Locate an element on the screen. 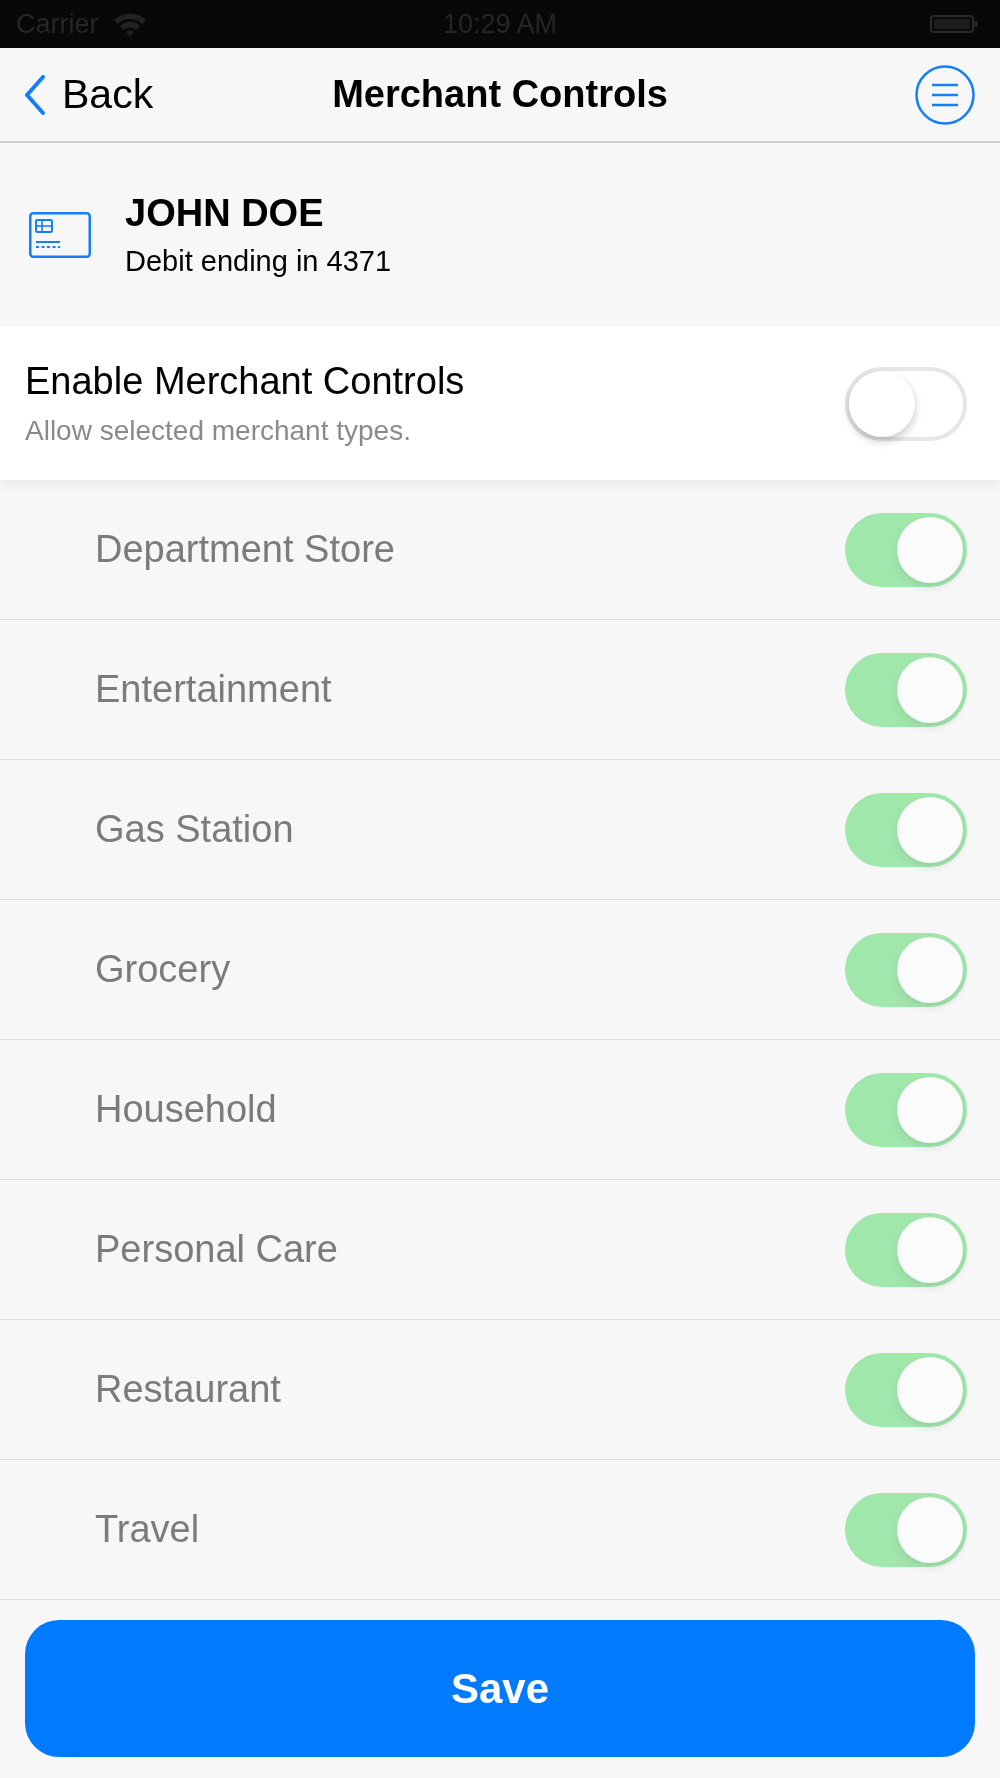  chevron-left-icon is located at coordinates (35, 94).